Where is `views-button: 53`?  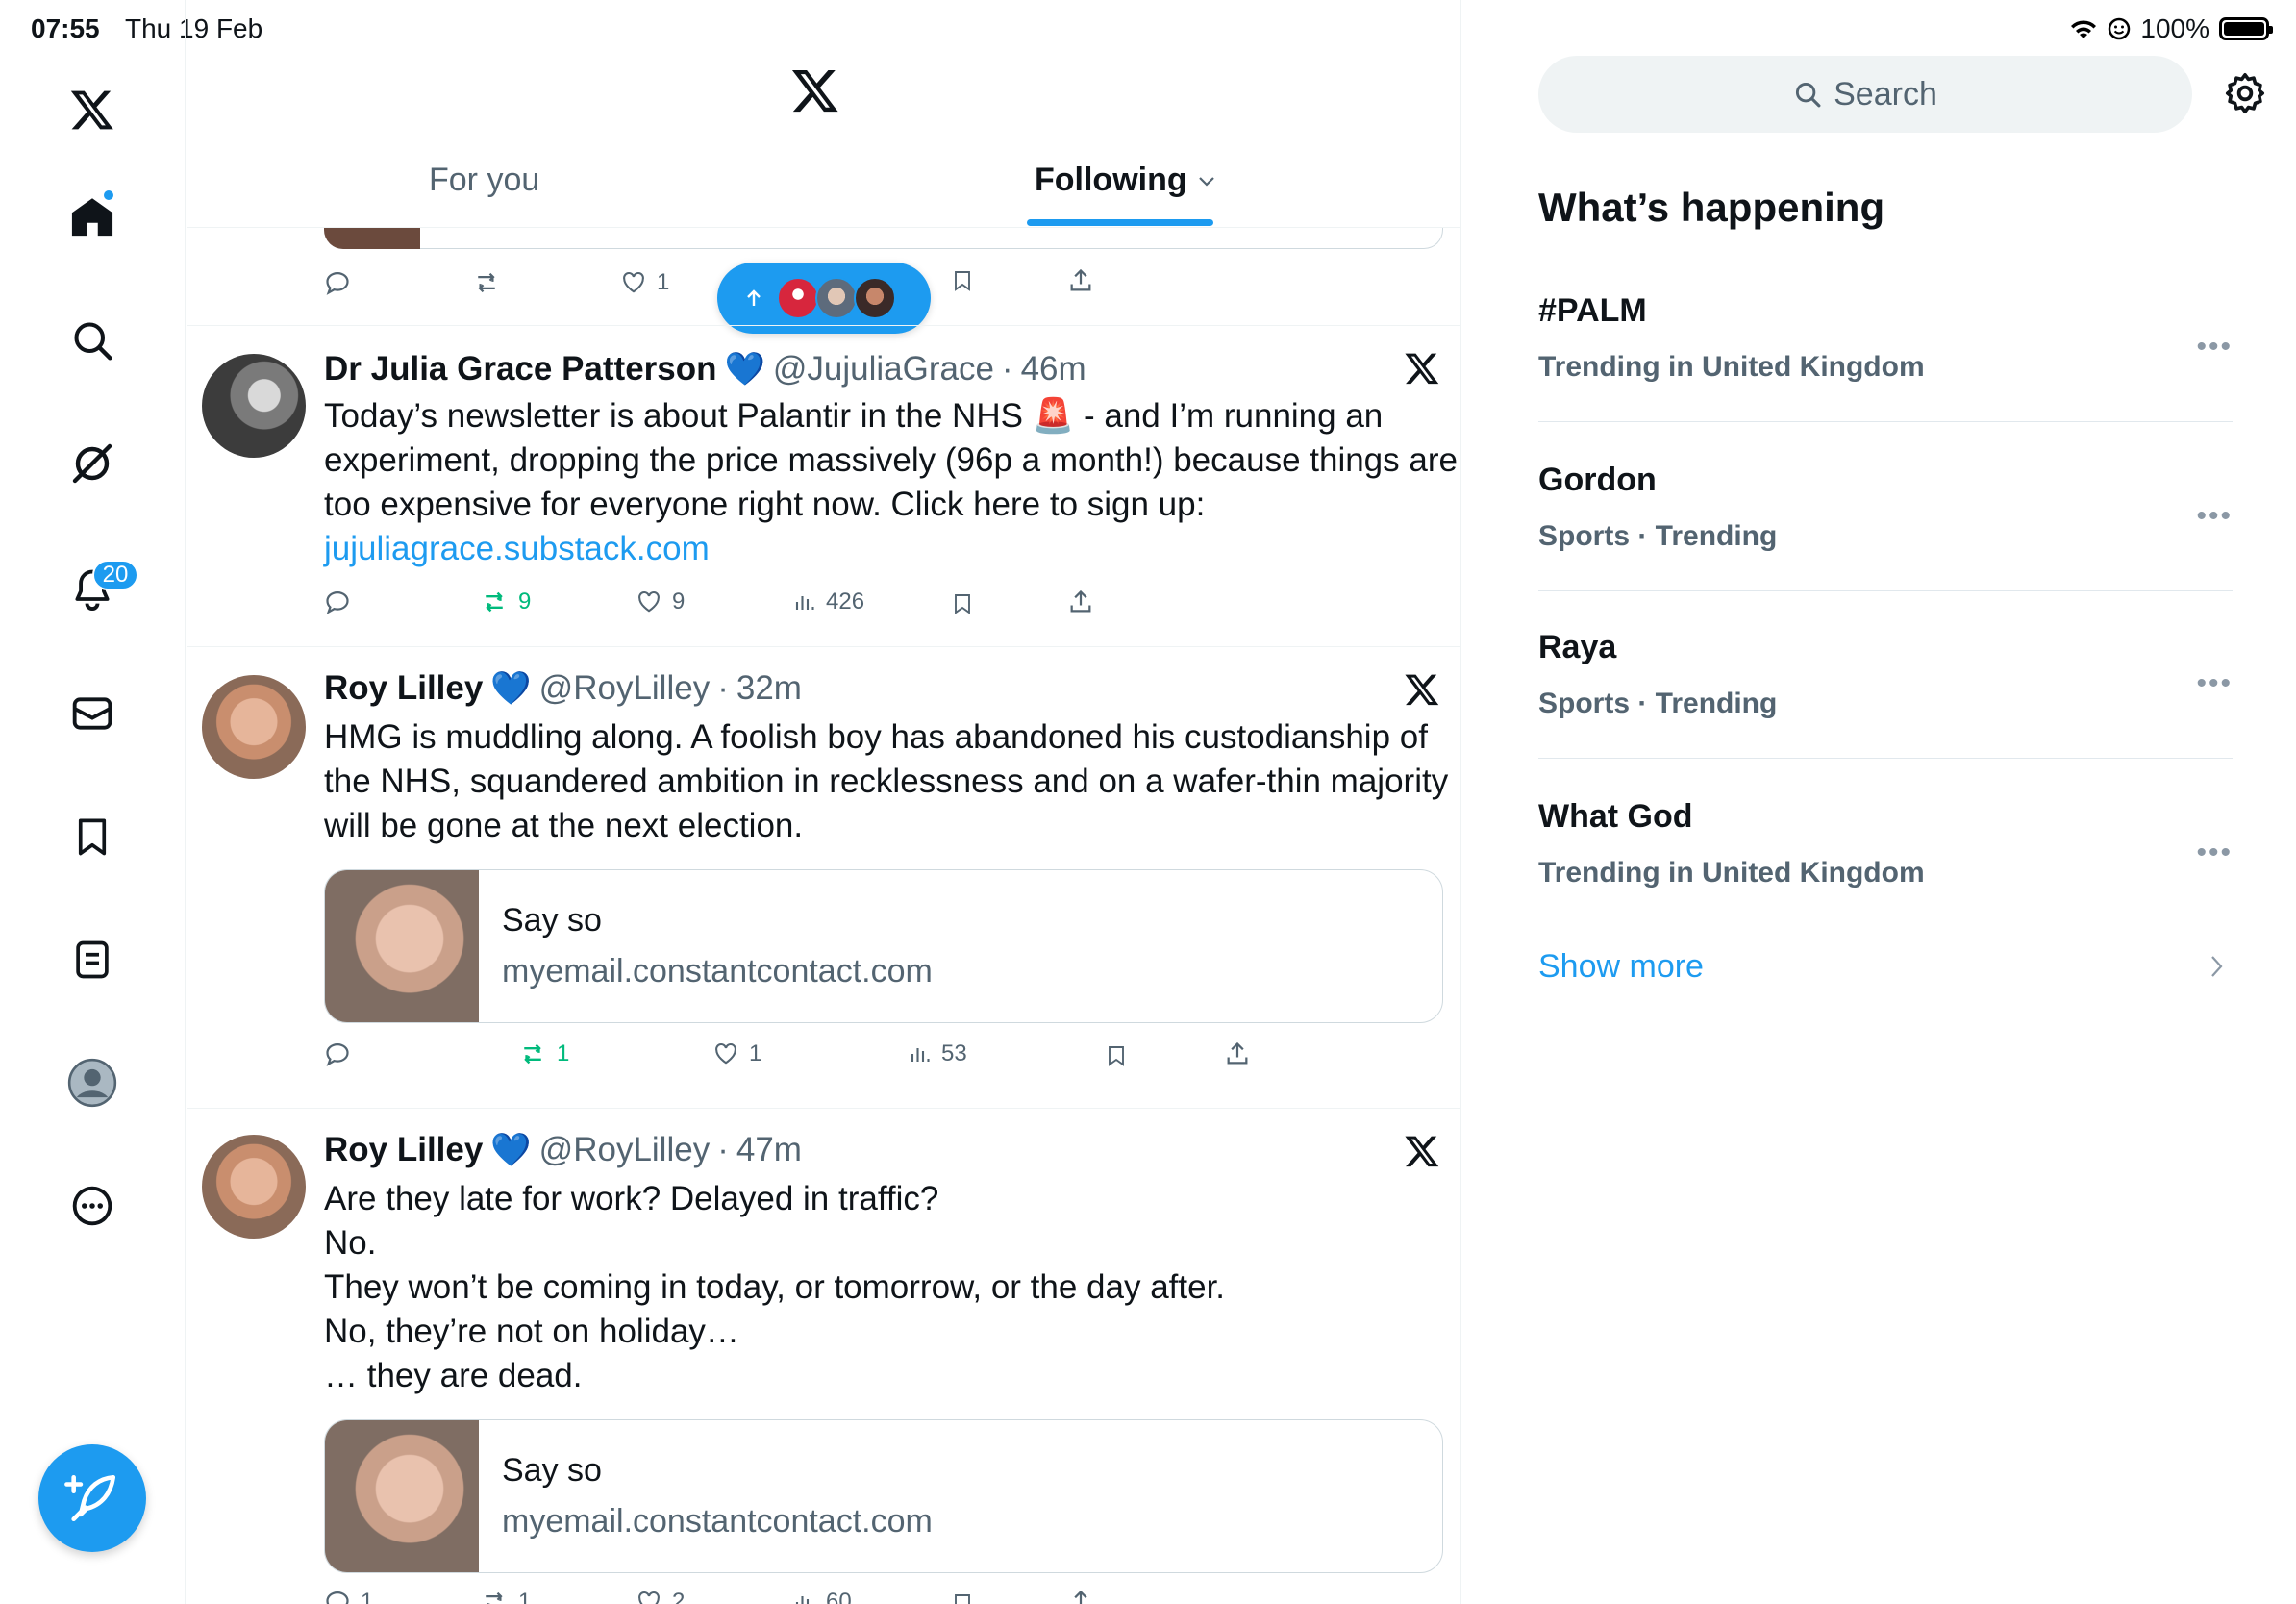 views-button: 53 is located at coordinates (938, 1053).